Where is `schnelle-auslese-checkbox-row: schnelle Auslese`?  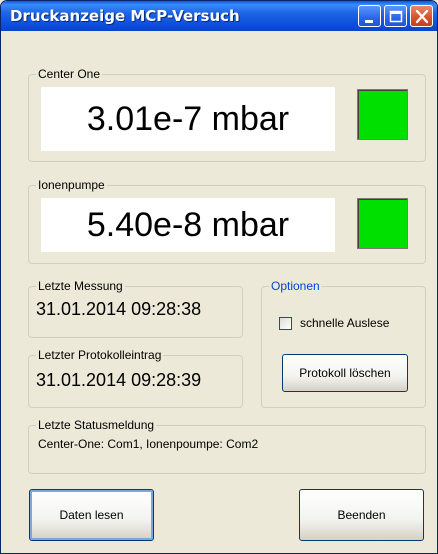 schnelle-auslese-checkbox-row: schnelle Auslese is located at coordinates (334, 323).